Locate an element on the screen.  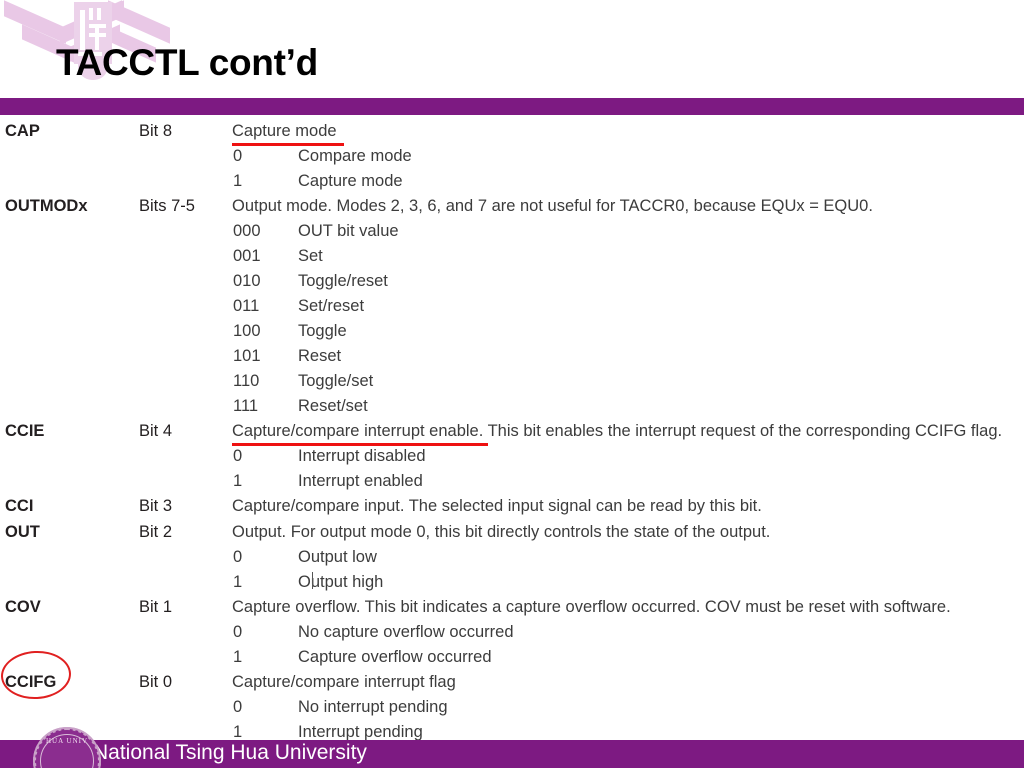
value-meaning: No interrupt pending is located at coordinates (373, 707).